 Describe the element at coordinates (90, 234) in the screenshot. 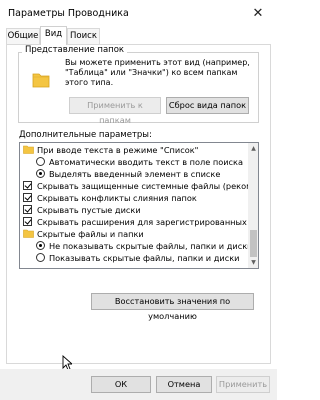

I see `tree-item-label: Скрытые файлы и папки` at that location.